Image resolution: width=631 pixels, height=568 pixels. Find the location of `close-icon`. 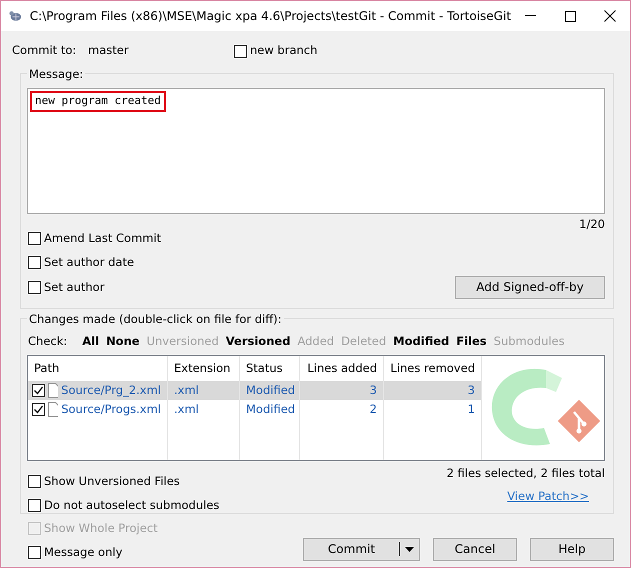

close-icon is located at coordinates (610, 16).